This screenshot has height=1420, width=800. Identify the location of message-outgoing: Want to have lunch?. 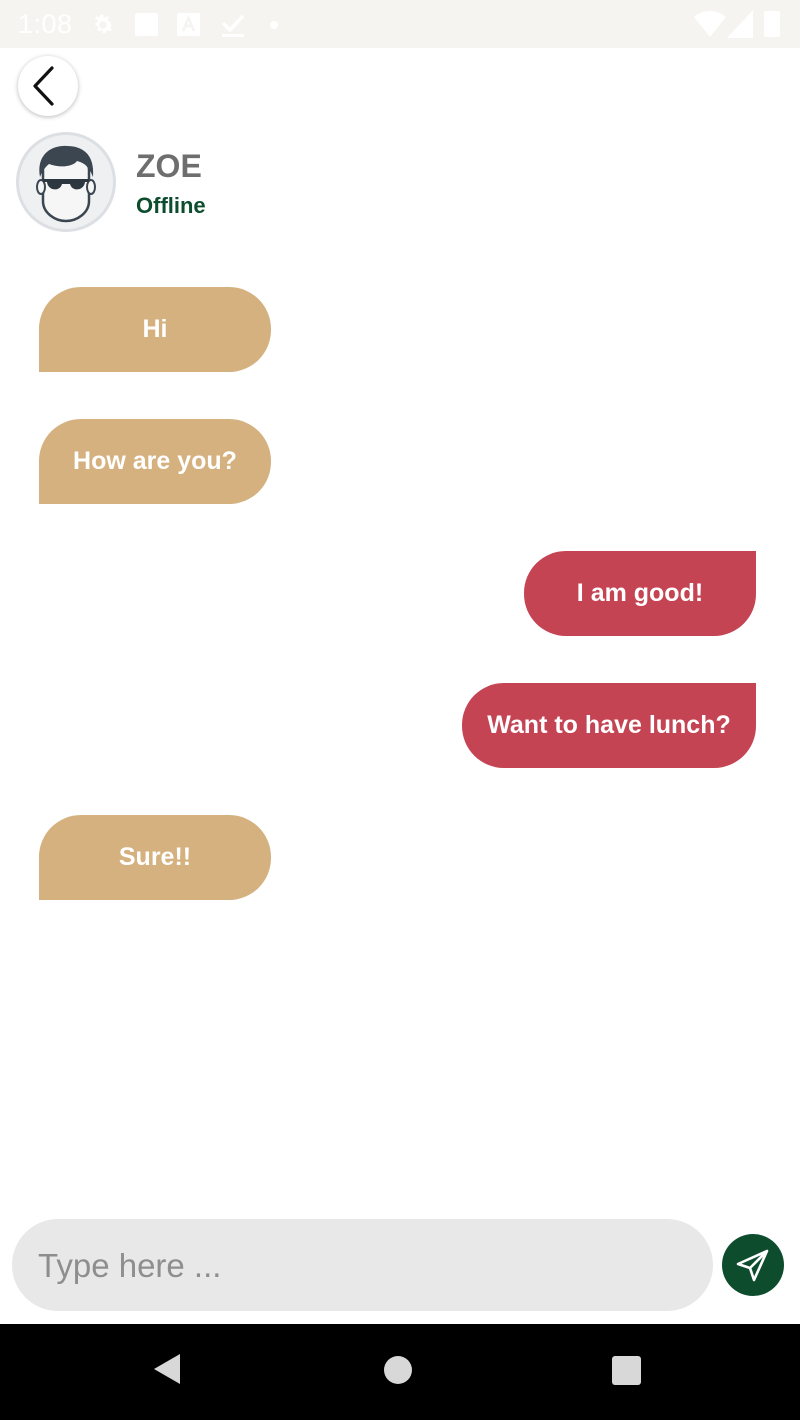
(609, 725).